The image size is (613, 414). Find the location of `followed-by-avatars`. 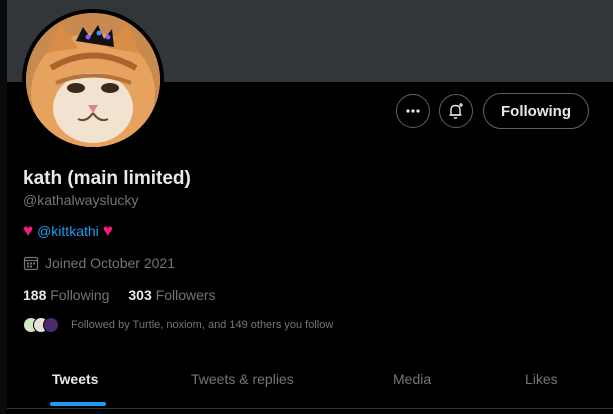

followed-by-avatars is located at coordinates (43, 325).